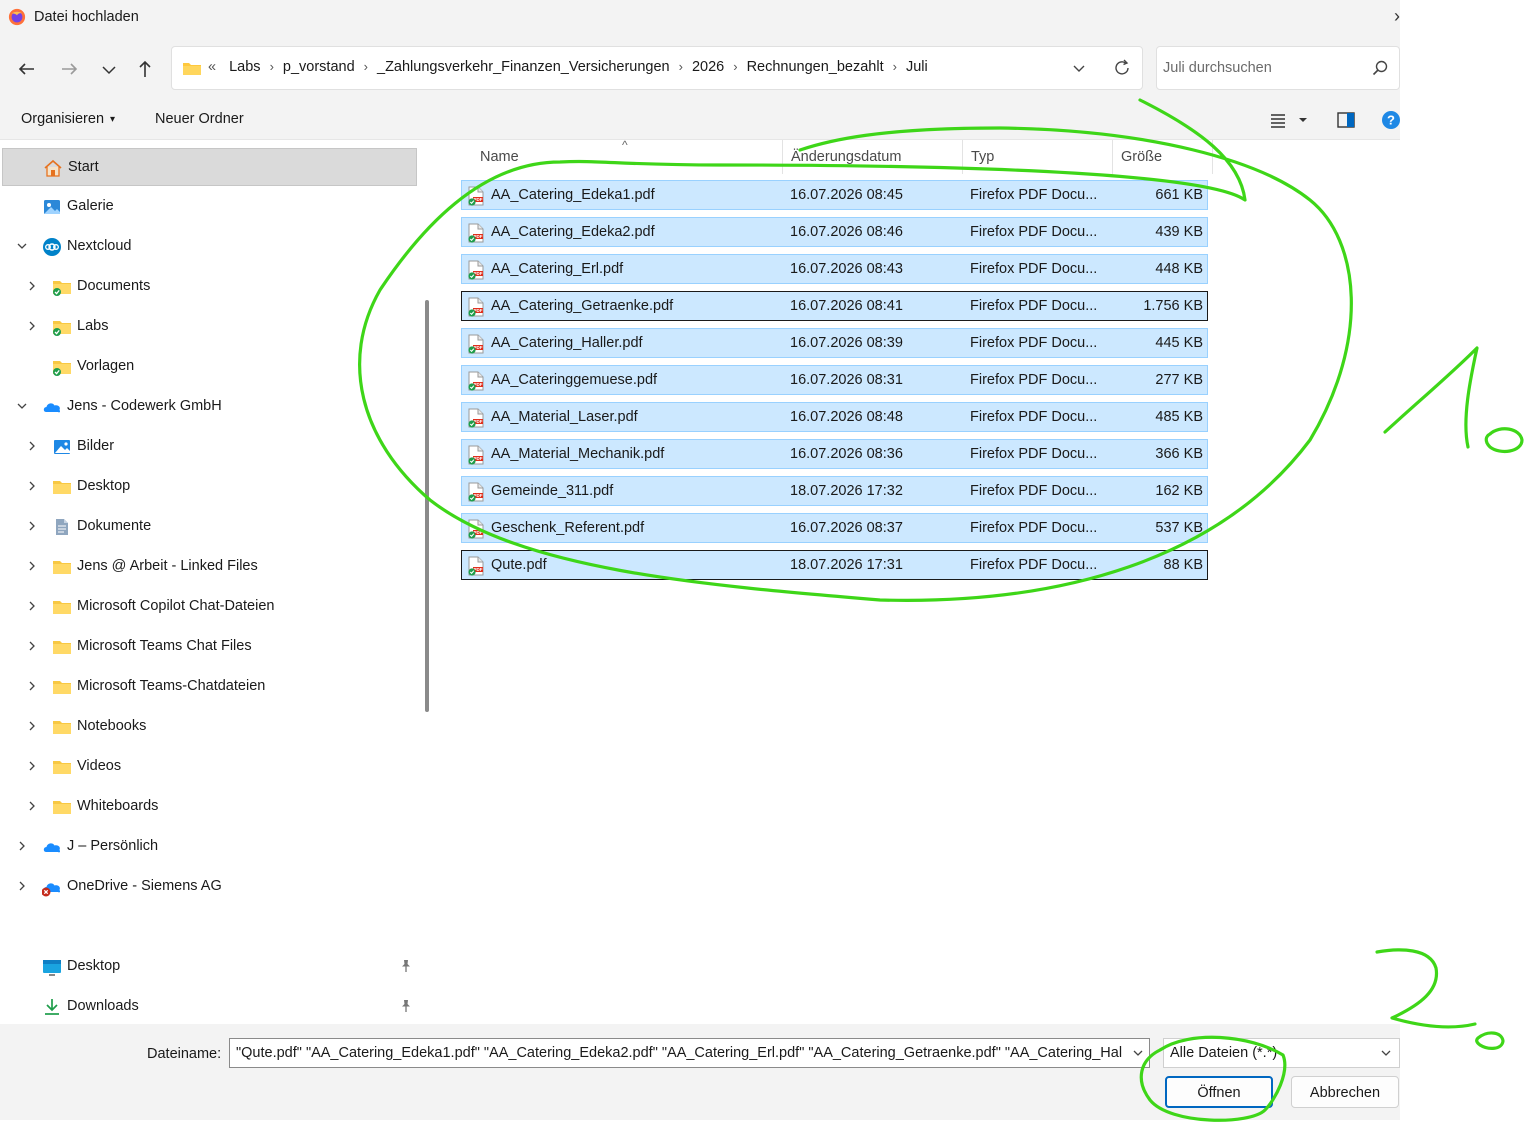  What do you see at coordinates (209, 727) in the screenshot?
I see `sidebar-item-notebooks: Notebooks` at bounding box center [209, 727].